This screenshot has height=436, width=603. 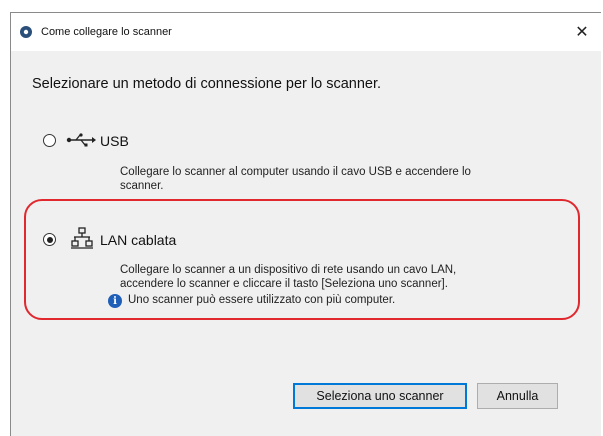 What do you see at coordinates (106, 32) in the screenshot?
I see `window-title: Come collegare lo scanner` at bounding box center [106, 32].